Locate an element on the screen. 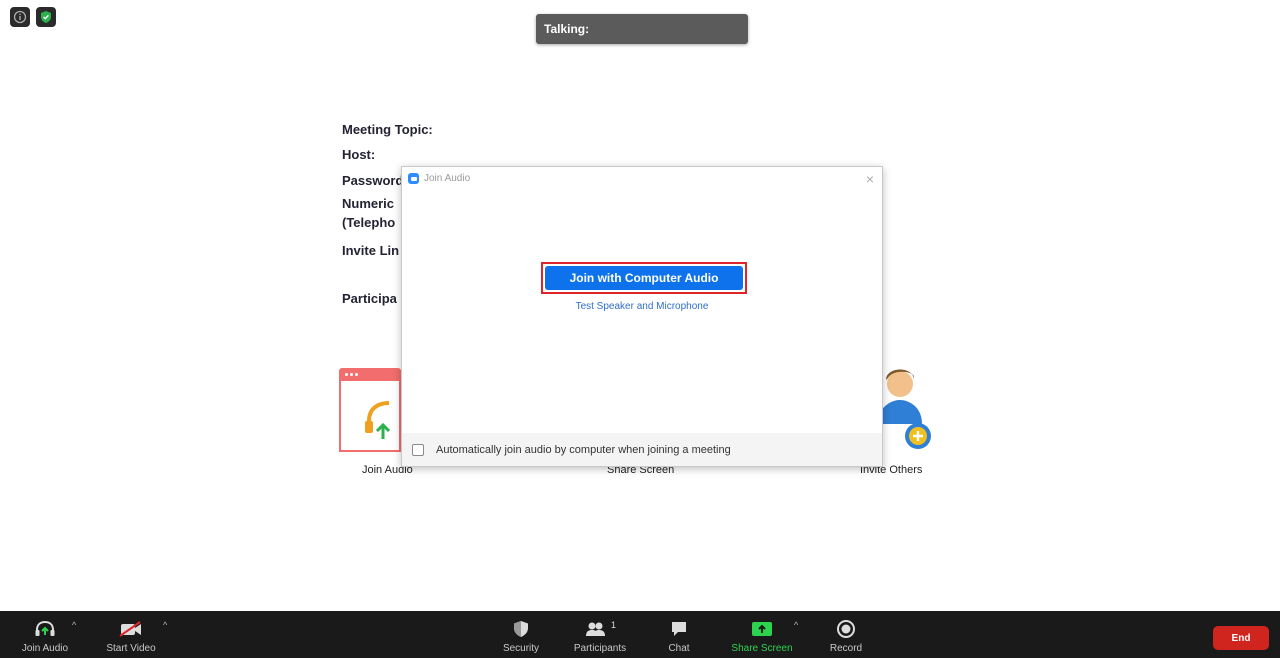  join-audio-label: Join Audio is located at coordinates (45, 648).